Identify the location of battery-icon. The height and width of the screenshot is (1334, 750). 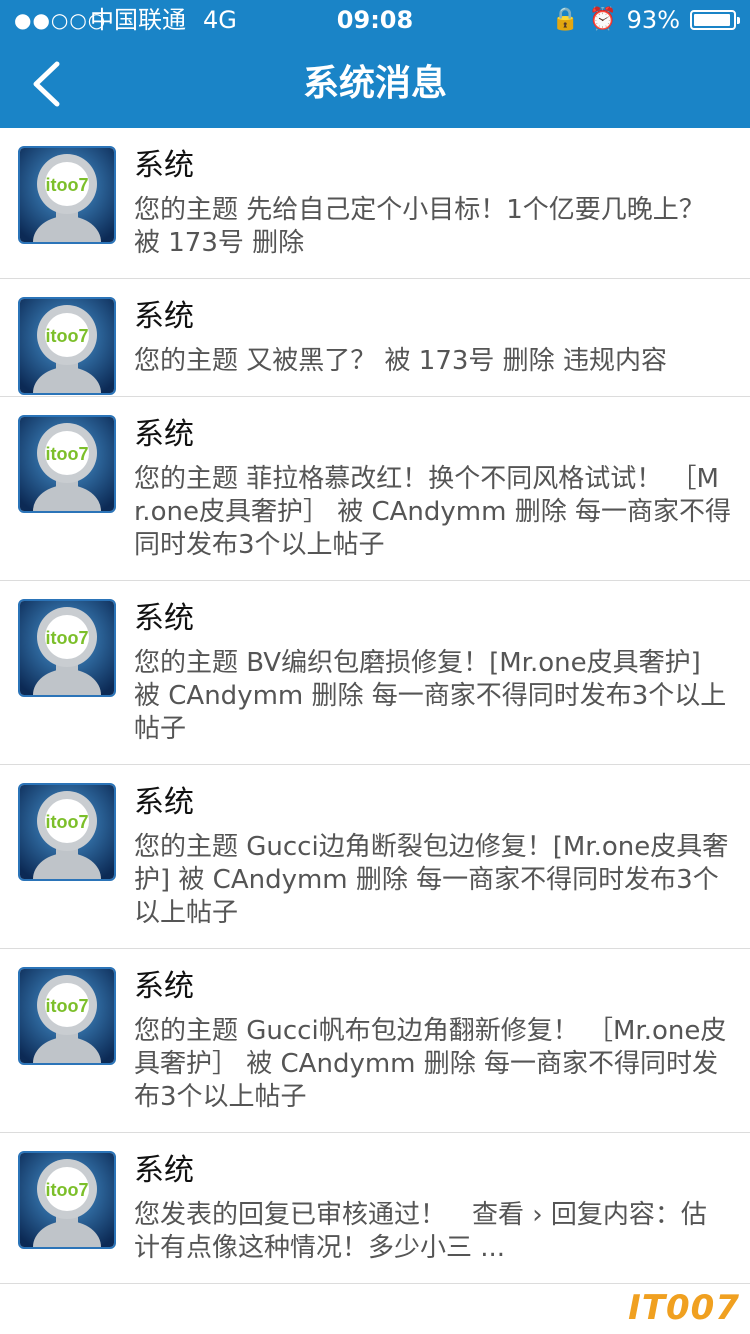
(715, 20).